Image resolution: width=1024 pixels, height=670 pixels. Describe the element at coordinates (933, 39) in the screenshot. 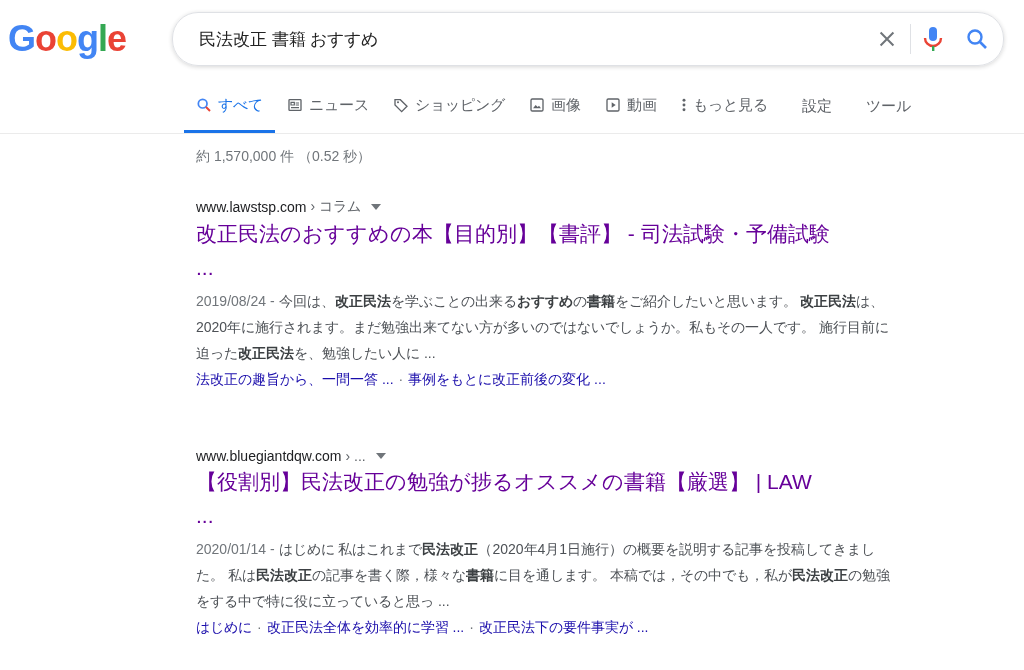

I see `microphone-icon` at that location.